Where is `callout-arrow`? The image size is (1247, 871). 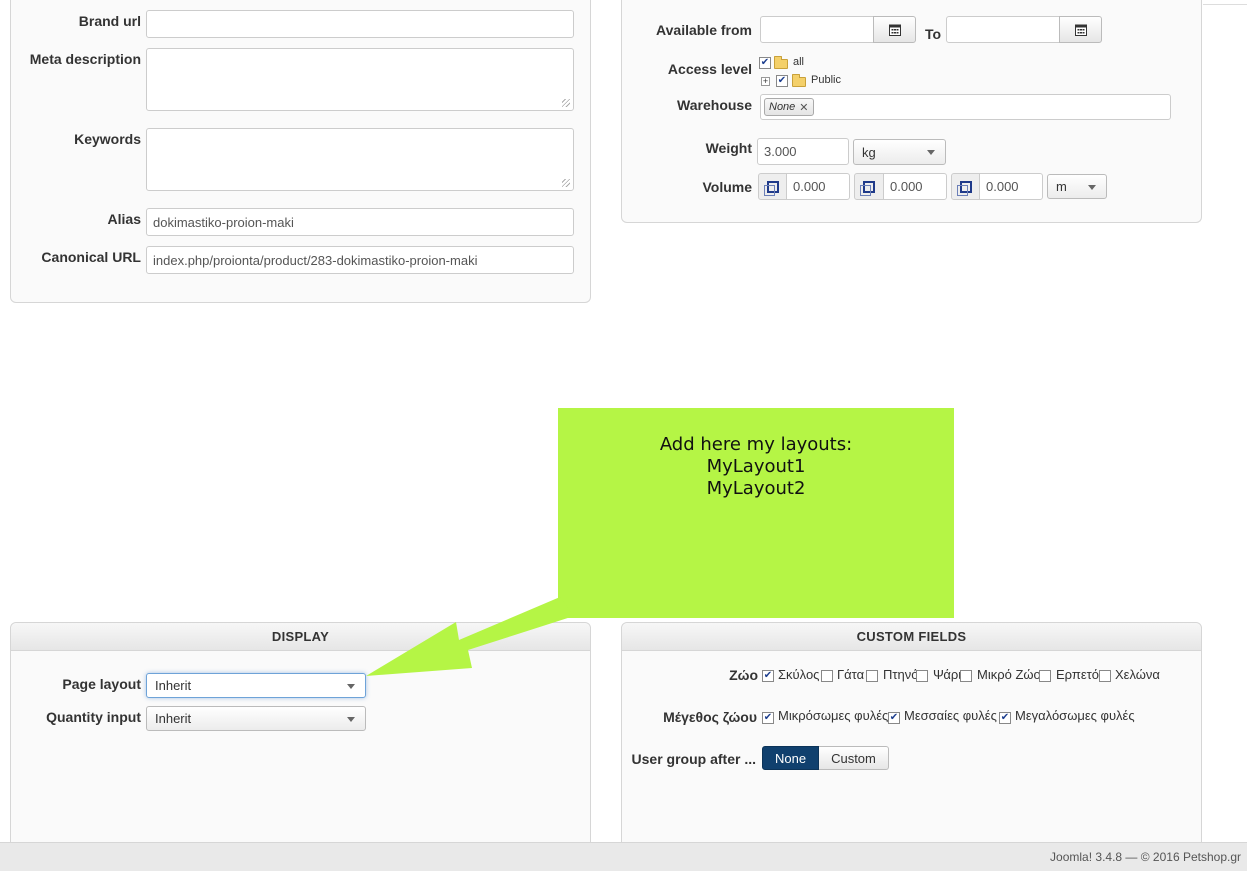
callout-arrow is located at coordinates (470, 636).